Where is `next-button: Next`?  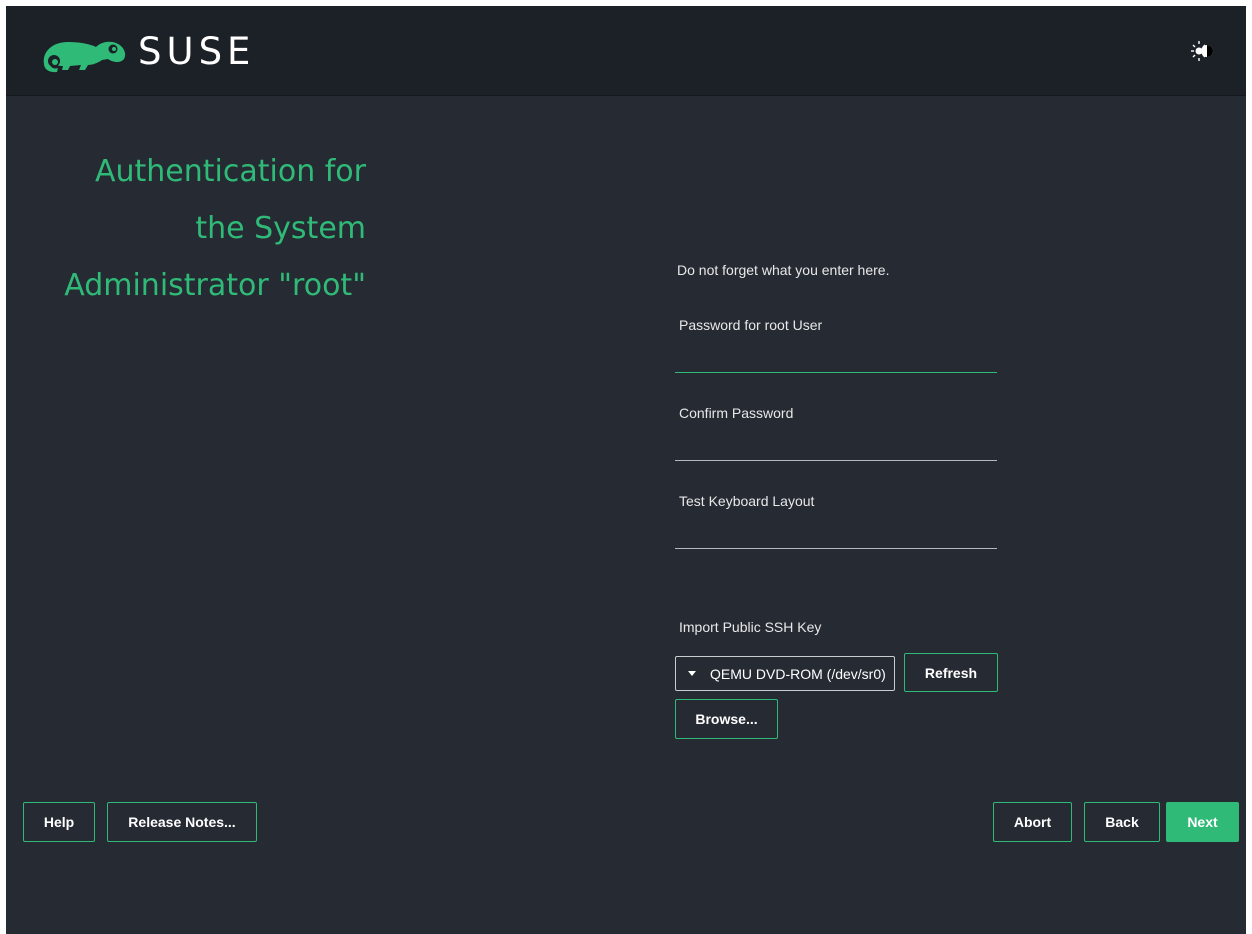
next-button: Next is located at coordinates (1202, 822).